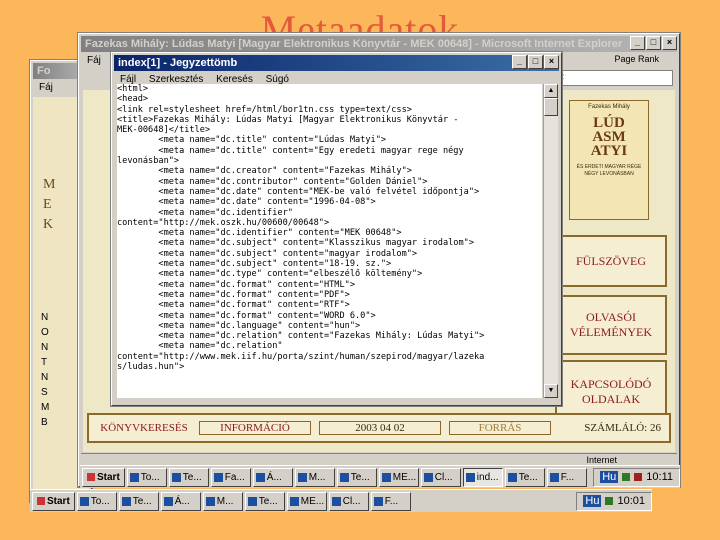 The height and width of the screenshot is (540, 720). I want to click on bg-label-11: B, so click(44, 422).